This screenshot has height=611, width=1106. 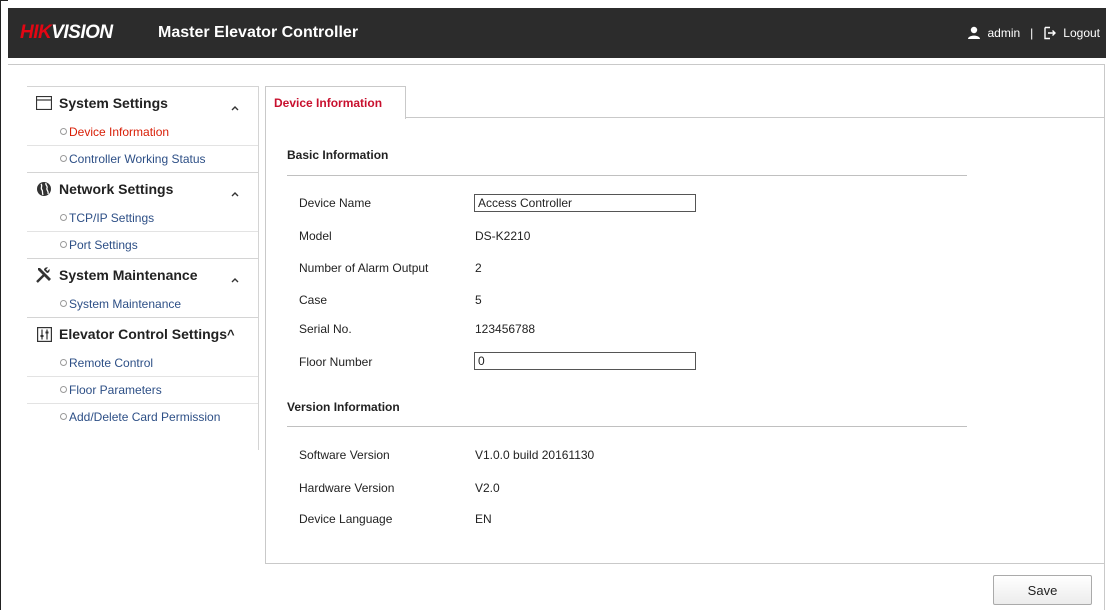 What do you see at coordinates (44, 189) in the screenshot?
I see `globe-icon` at bounding box center [44, 189].